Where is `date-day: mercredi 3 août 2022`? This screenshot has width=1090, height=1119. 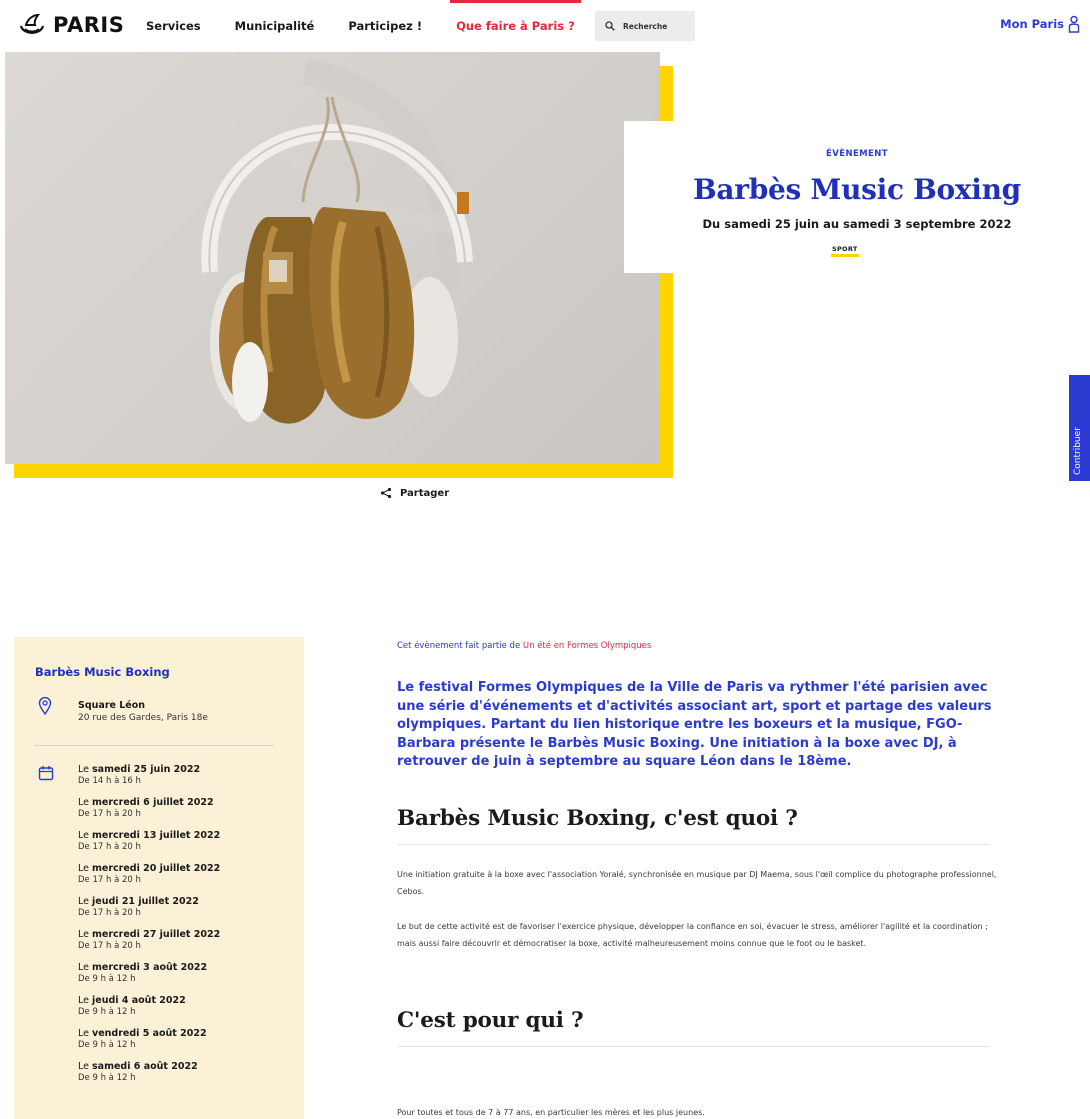 date-day: mercredi 3 août 2022 is located at coordinates (150, 967).